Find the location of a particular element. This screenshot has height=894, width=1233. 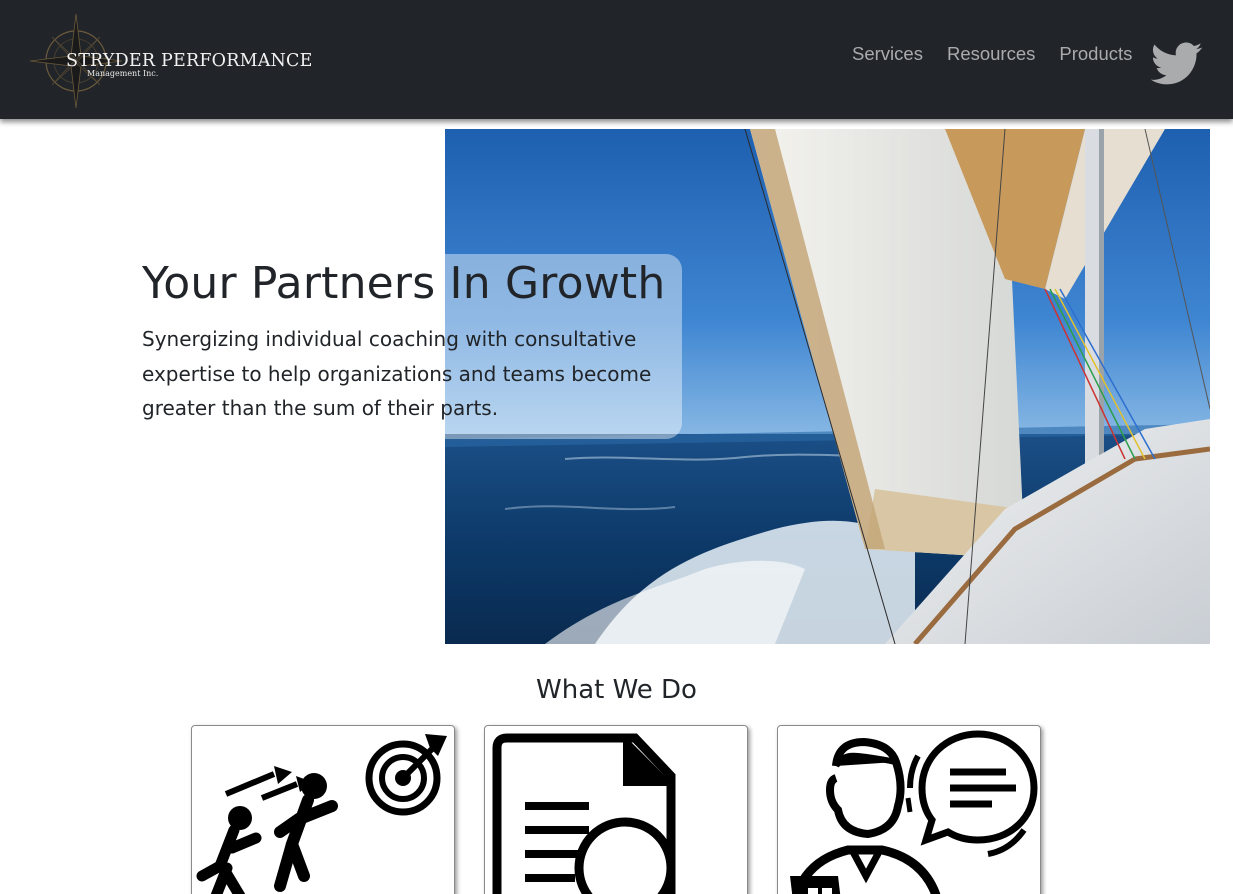

nav-link-resources: Resources is located at coordinates (991, 54).